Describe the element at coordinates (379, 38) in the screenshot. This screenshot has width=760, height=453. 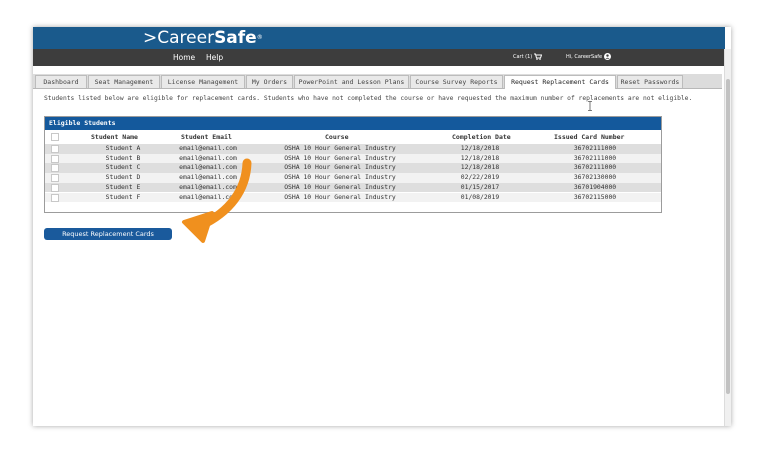
I see `brand-bar: >CareerSafe®` at that location.